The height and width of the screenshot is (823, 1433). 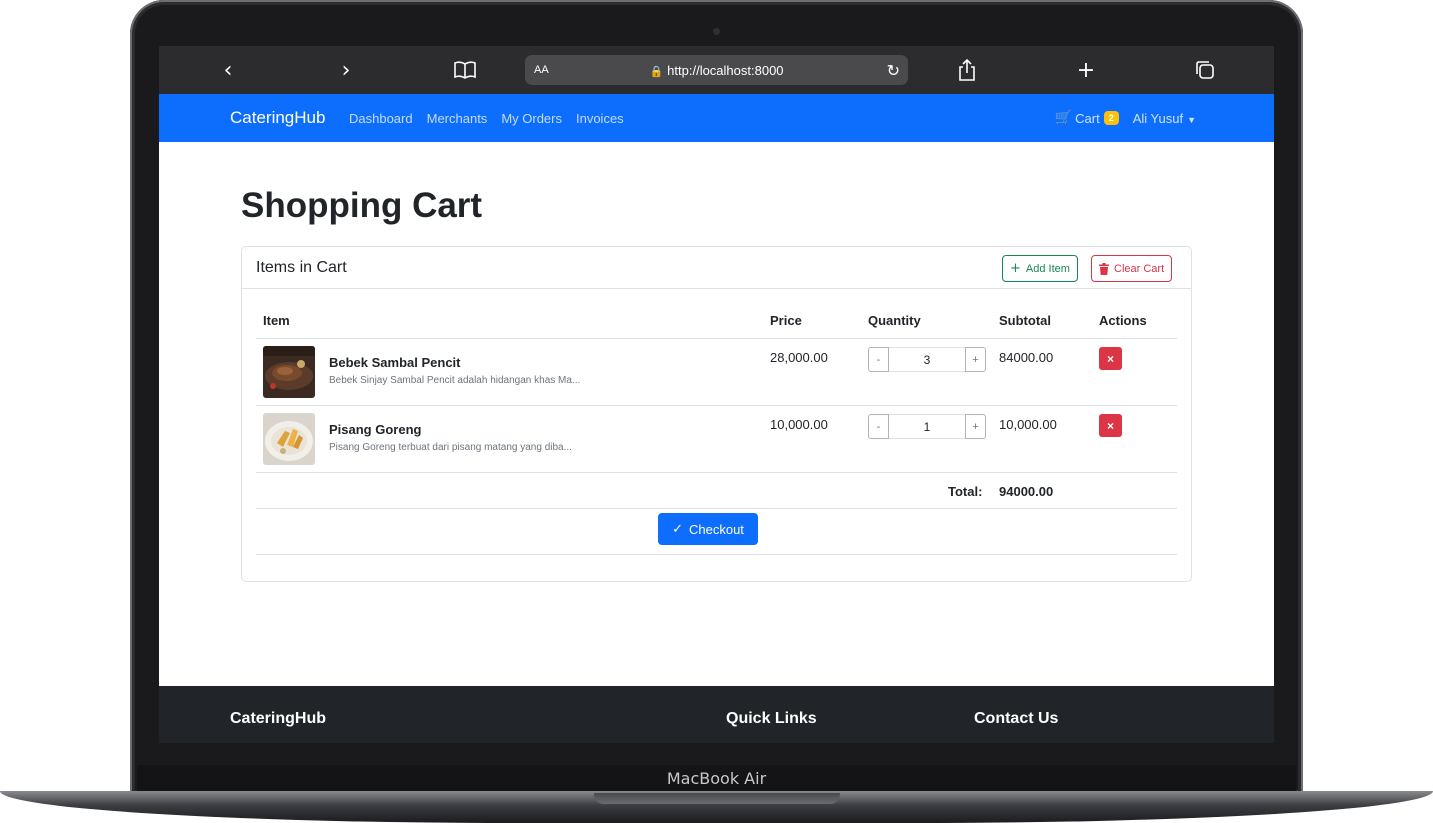 I want to click on column-header-price: Price, so click(x=786, y=320).